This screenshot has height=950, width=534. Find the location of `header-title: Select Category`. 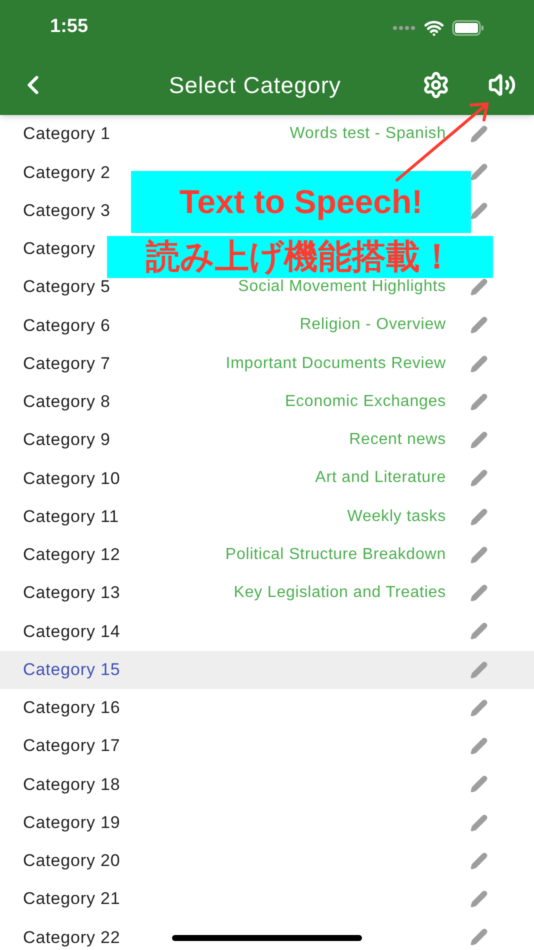

header-title: Select Category is located at coordinates (255, 85).